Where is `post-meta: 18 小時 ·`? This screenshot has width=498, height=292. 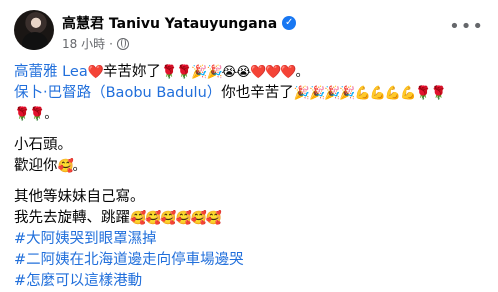 post-meta: 18 小時 · is located at coordinates (95, 43).